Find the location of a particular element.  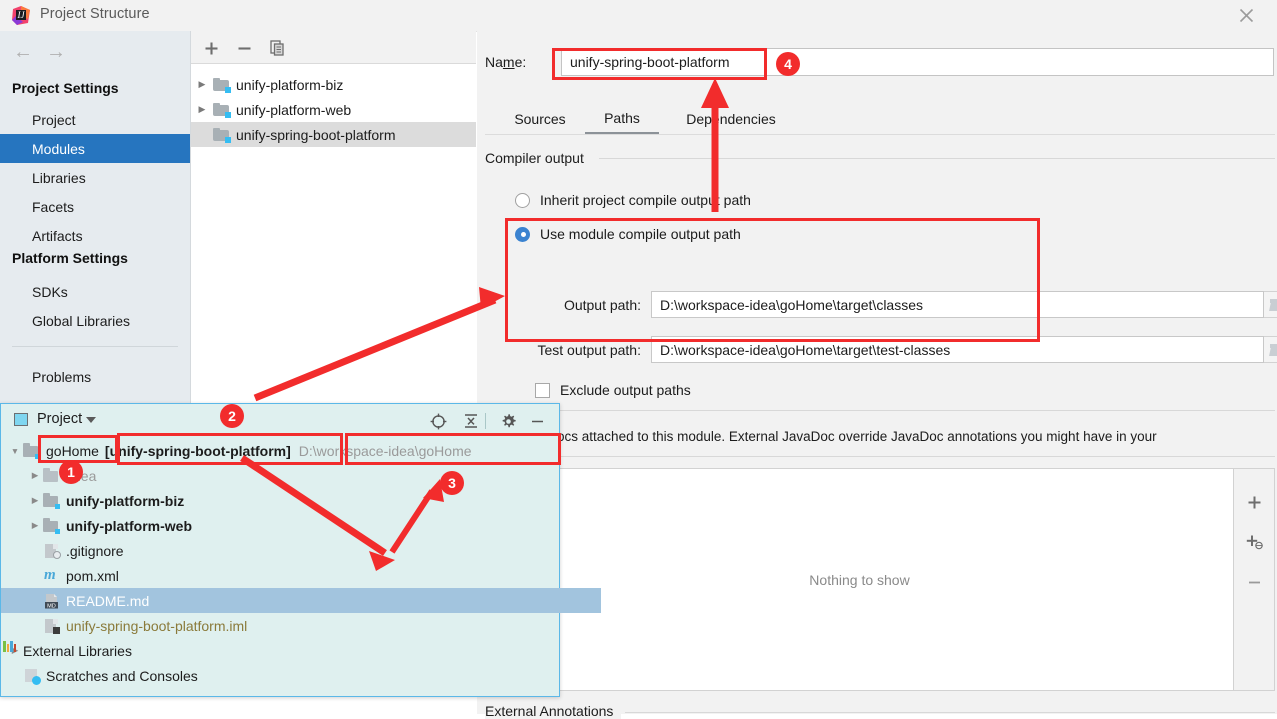

annotation-badge-1: 1 is located at coordinates (71, 472).